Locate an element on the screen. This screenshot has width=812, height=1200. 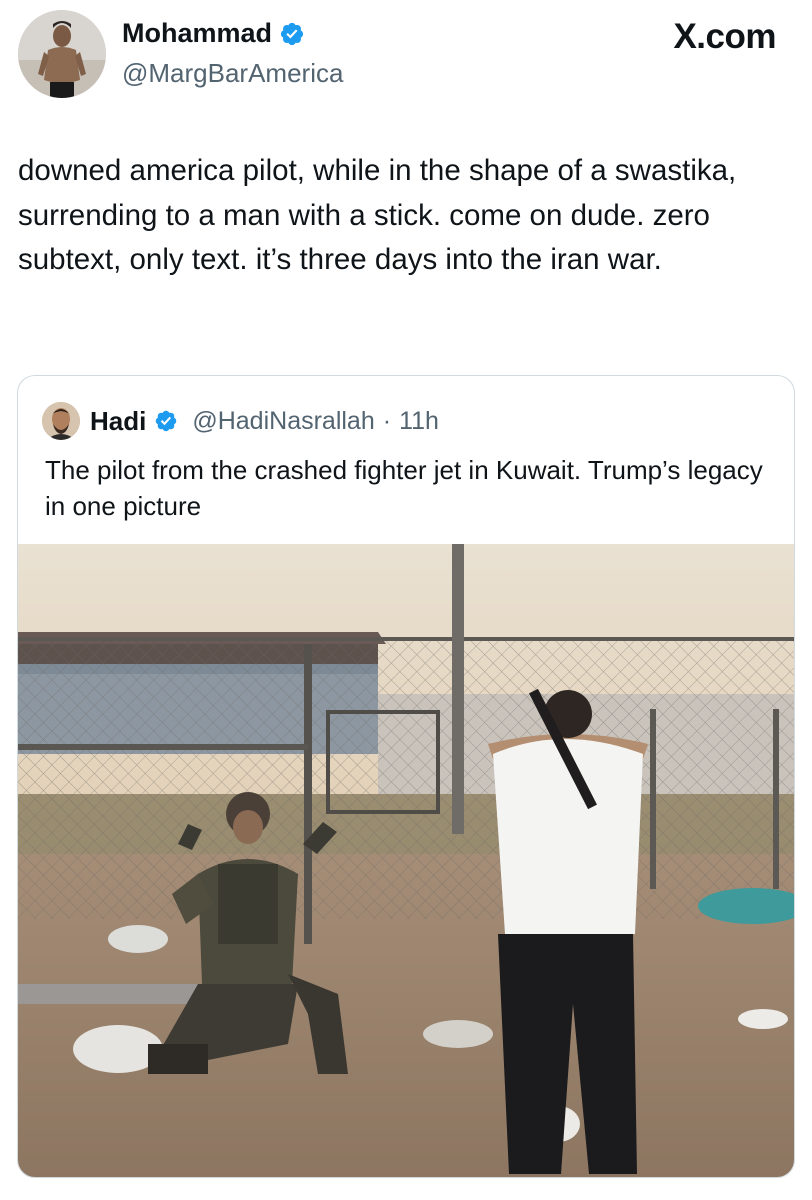
brand-watermark: X.com is located at coordinates (724, 36).